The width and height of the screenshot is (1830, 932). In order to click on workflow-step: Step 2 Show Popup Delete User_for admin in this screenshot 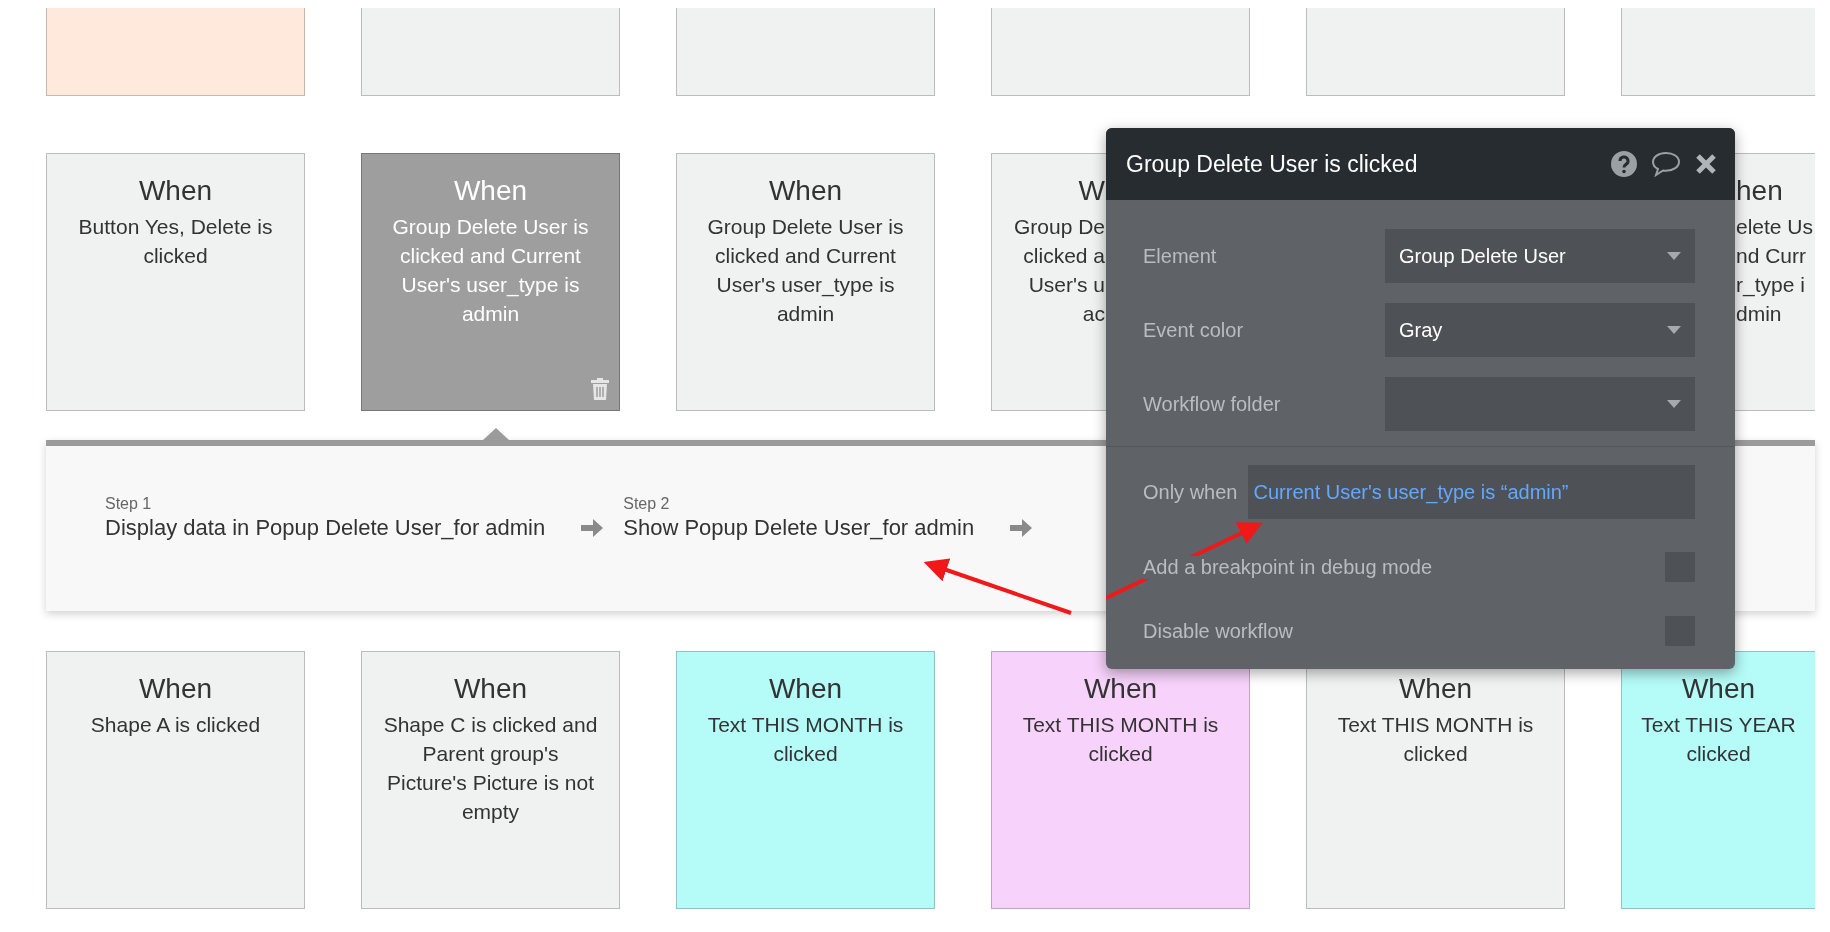, I will do `click(799, 518)`.